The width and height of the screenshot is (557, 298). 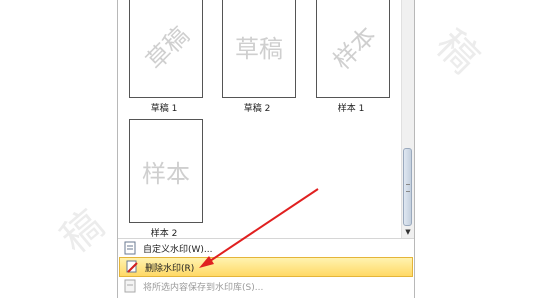 I want to click on scrollbar-thumb, so click(x=407, y=187).